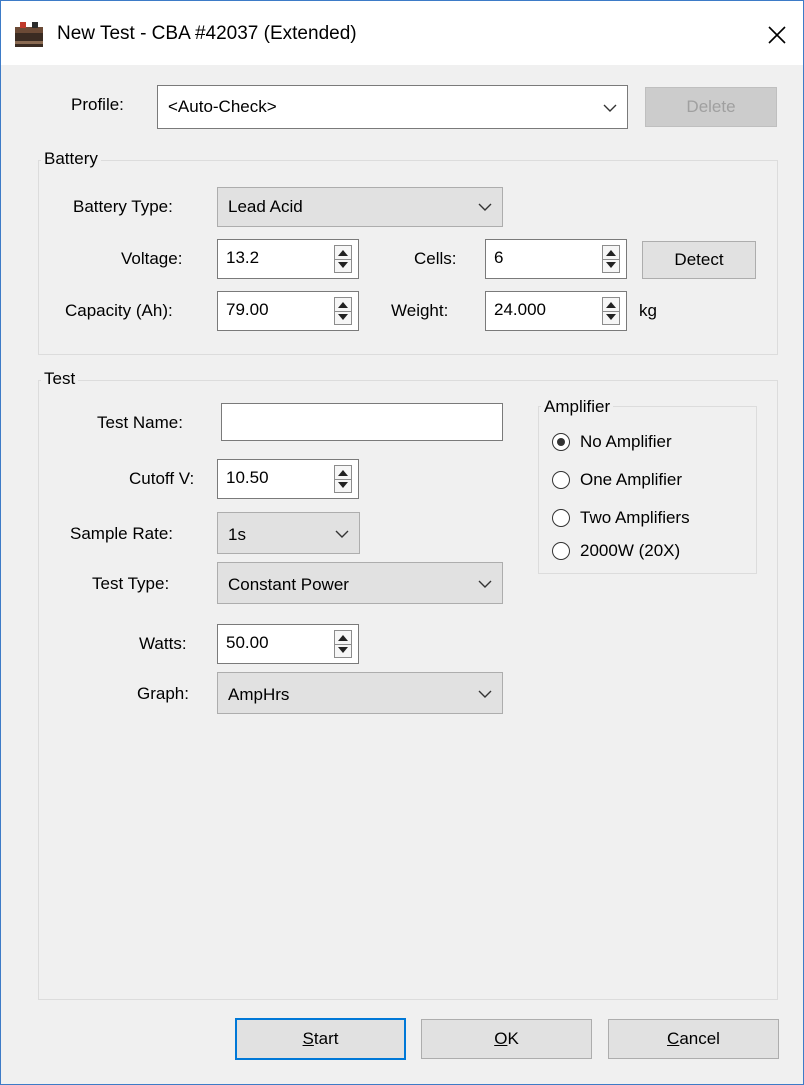 This screenshot has height=1085, width=804. I want to click on sample-rate-label: Sample Rate:, so click(121, 533).